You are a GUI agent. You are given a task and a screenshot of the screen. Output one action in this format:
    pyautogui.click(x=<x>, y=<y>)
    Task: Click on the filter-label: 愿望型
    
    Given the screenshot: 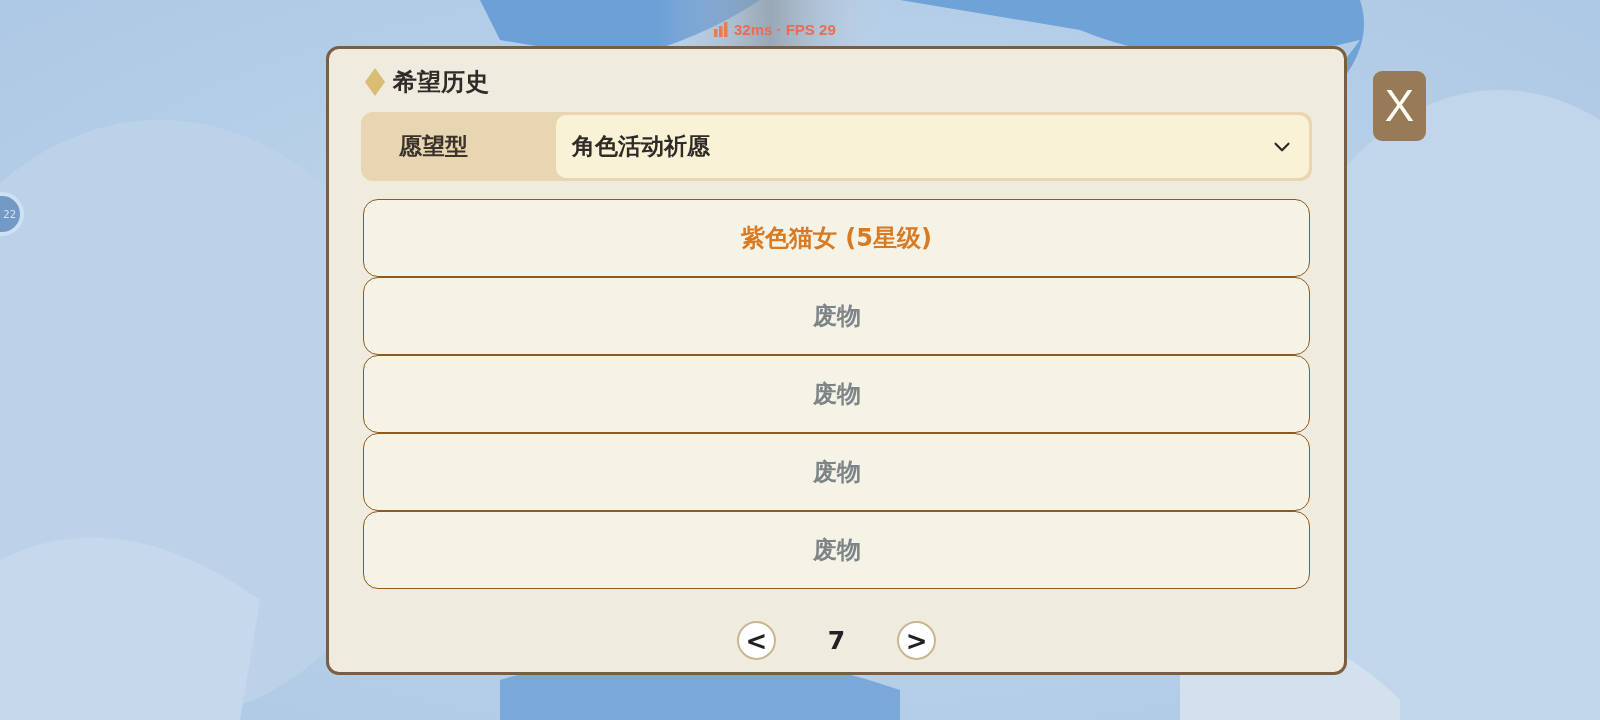 What is the action you would take?
    pyautogui.click(x=433, y=146)
    